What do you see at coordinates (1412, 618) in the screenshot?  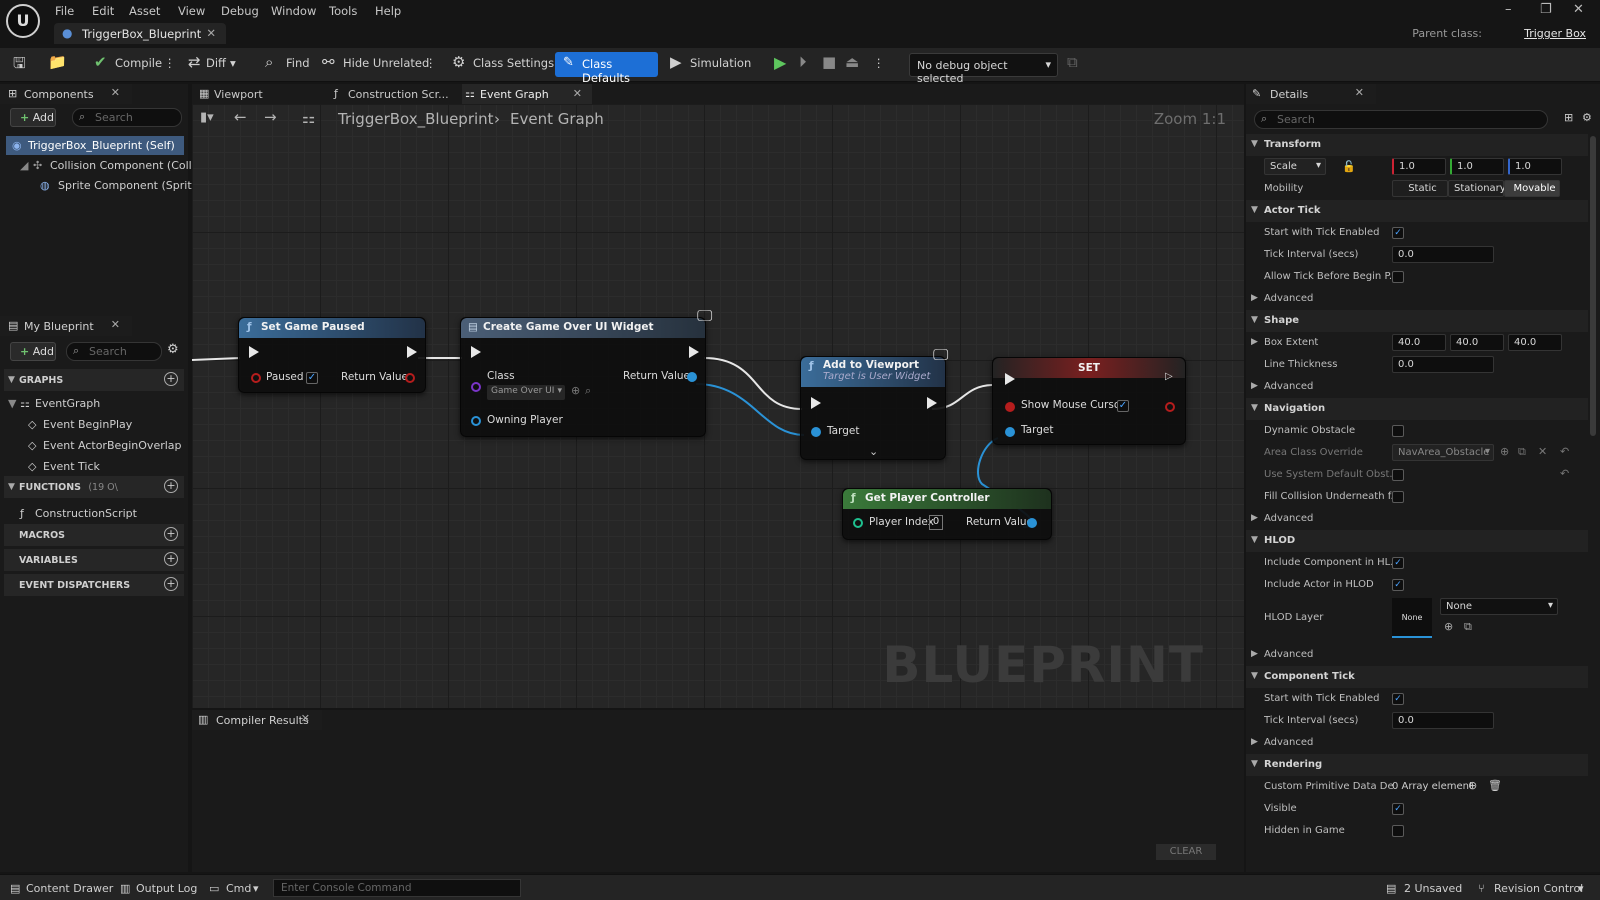 I see `hlod-layer-thumbnail: None` at bounding box center [1412, 618].